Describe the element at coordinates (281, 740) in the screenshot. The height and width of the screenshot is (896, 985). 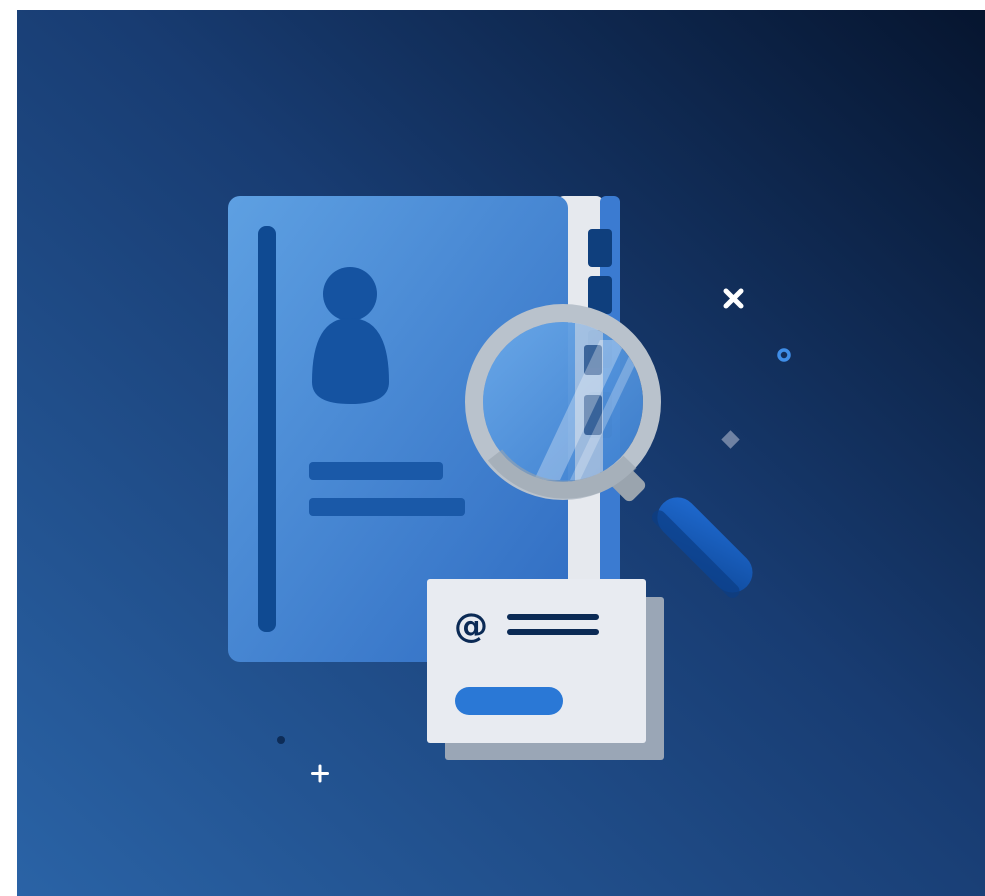
I see `dot-sparkle-icon` at that location.